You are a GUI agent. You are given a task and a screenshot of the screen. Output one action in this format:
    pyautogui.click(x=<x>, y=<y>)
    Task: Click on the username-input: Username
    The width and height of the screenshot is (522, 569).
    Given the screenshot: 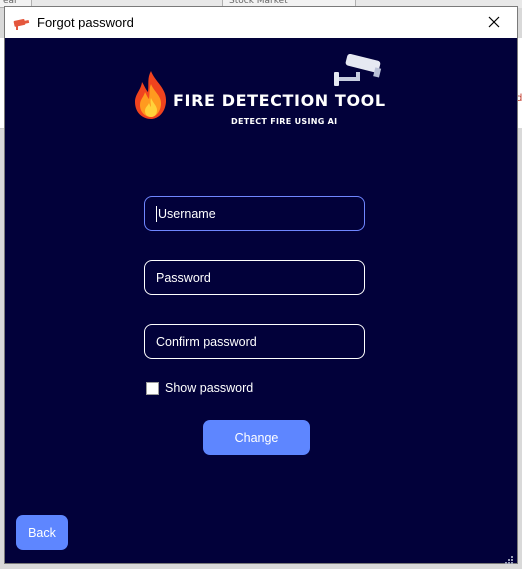 What is the action you would take?
    pyautogui.click(x=254, y=213)
    